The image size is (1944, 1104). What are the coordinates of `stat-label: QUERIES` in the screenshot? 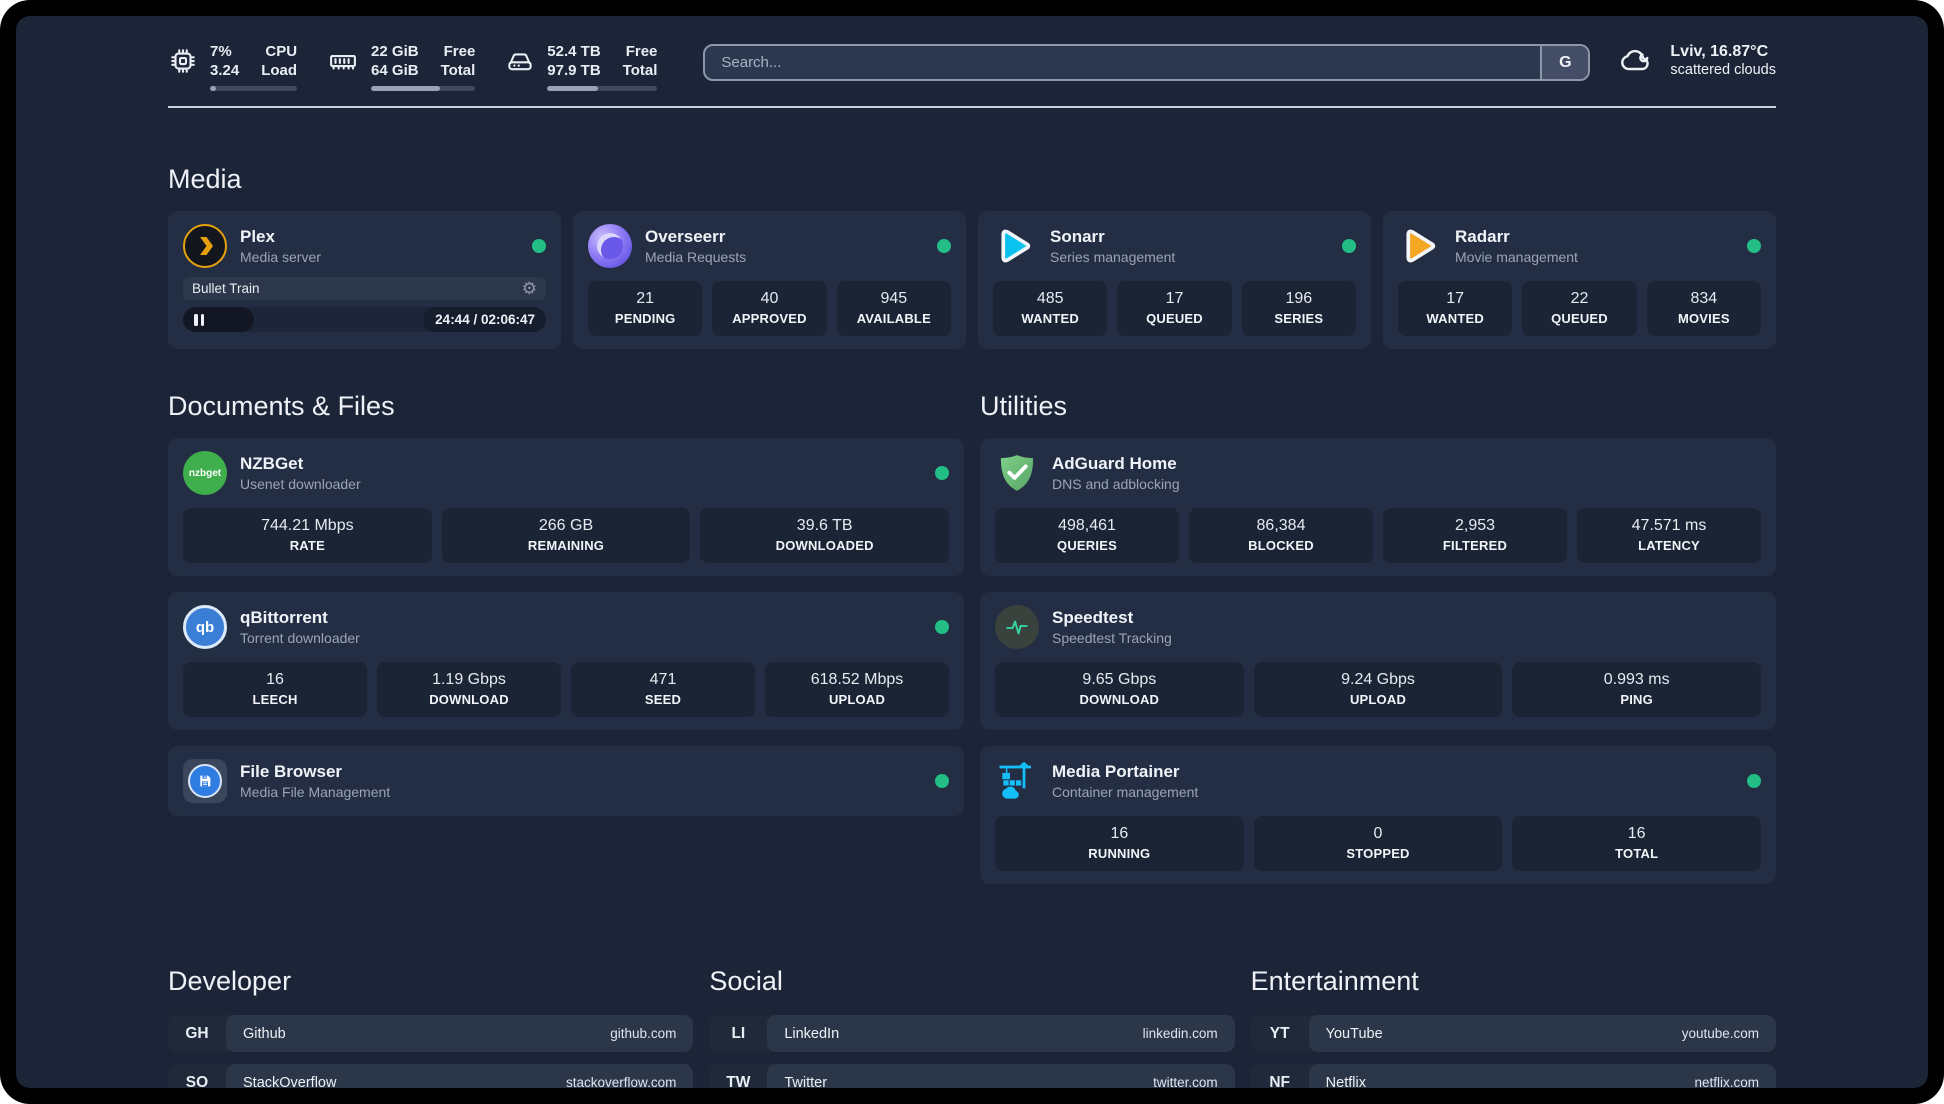 It's located at (1087, 545).